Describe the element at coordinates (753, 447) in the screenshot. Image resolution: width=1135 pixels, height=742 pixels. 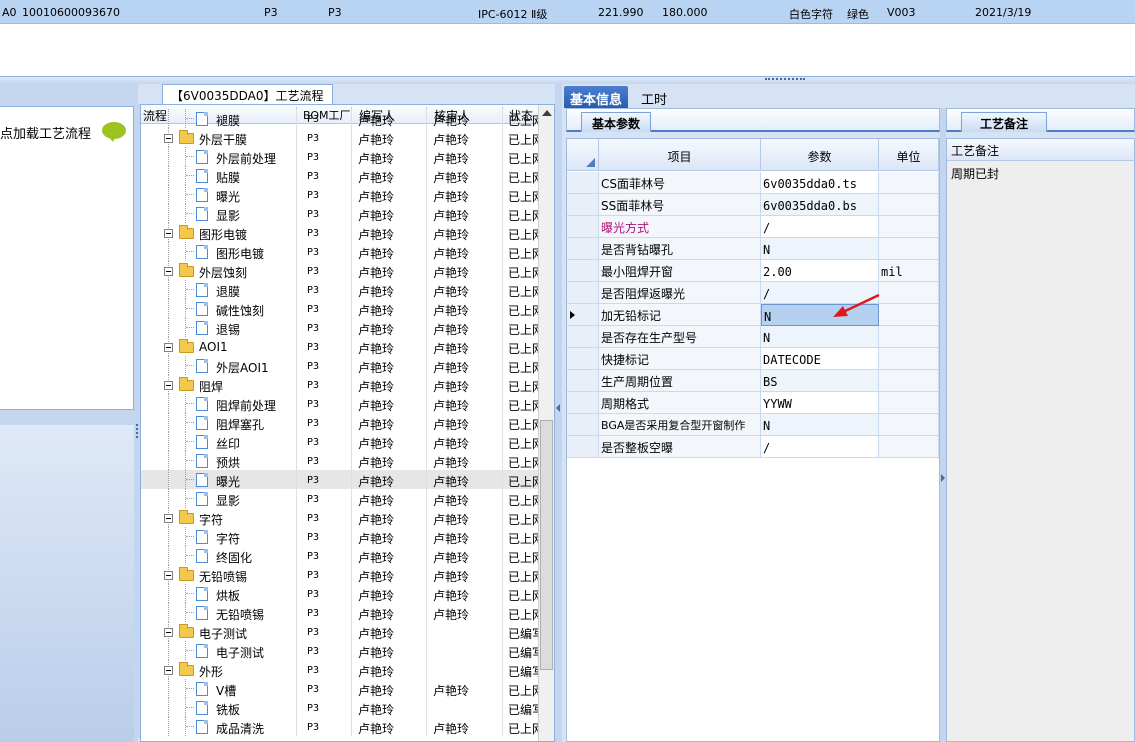
I see `param-row: 是否整板空曝 /` at that location.